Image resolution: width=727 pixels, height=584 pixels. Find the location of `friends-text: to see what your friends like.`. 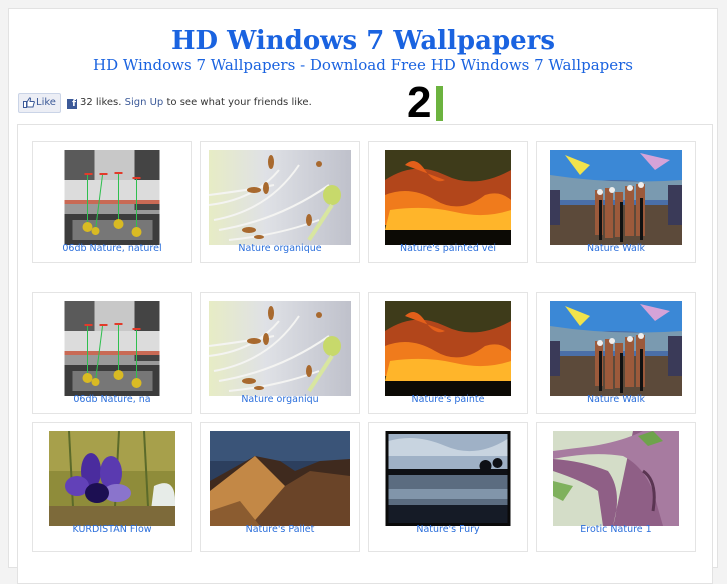

friends-text: to see what your friends like. is located at coordinates (239, 102).